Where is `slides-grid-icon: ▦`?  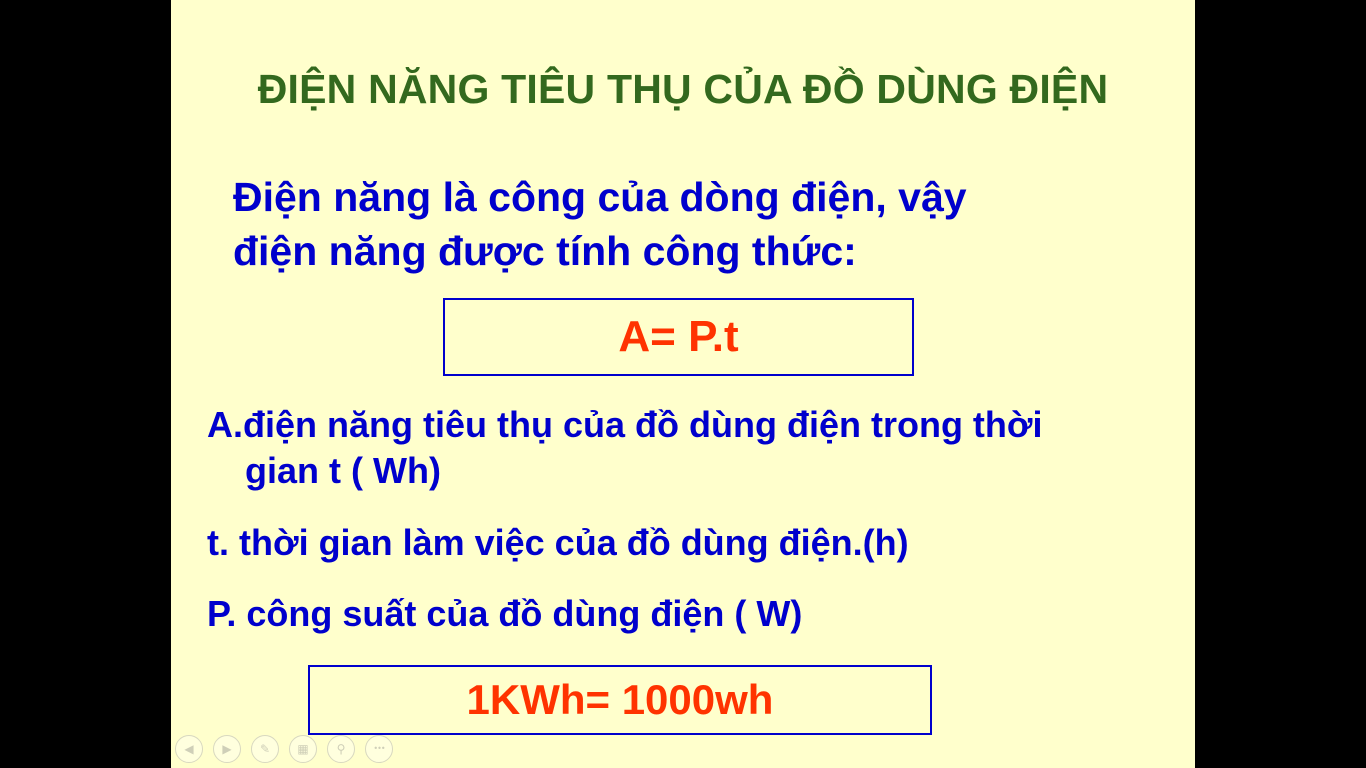 slides-grid-icon: ▦ is located at coordinates (303, 749).